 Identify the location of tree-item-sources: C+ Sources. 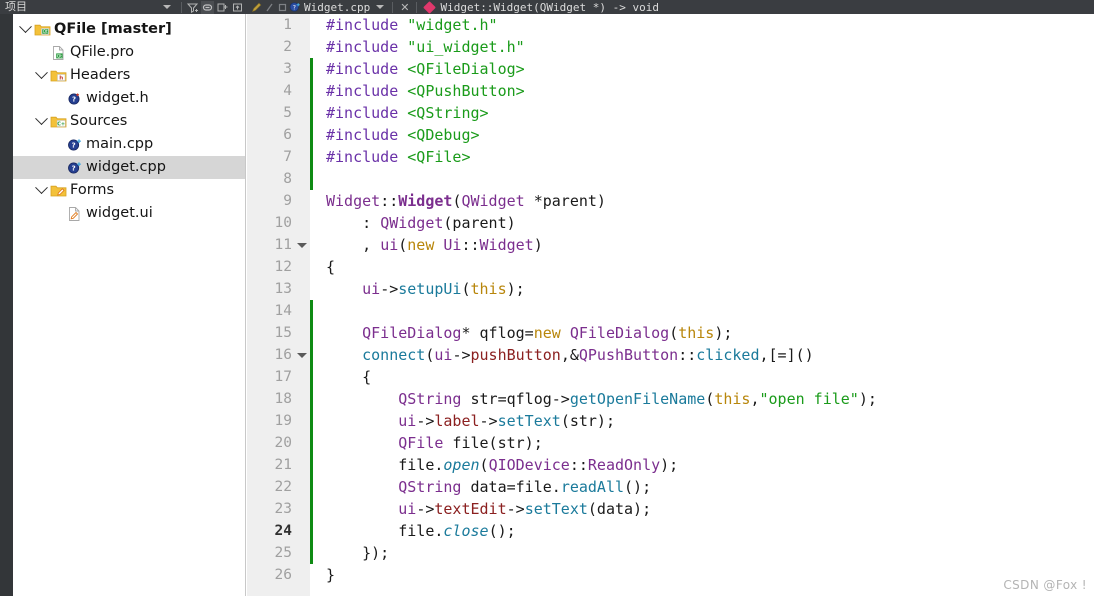
(129, 121).